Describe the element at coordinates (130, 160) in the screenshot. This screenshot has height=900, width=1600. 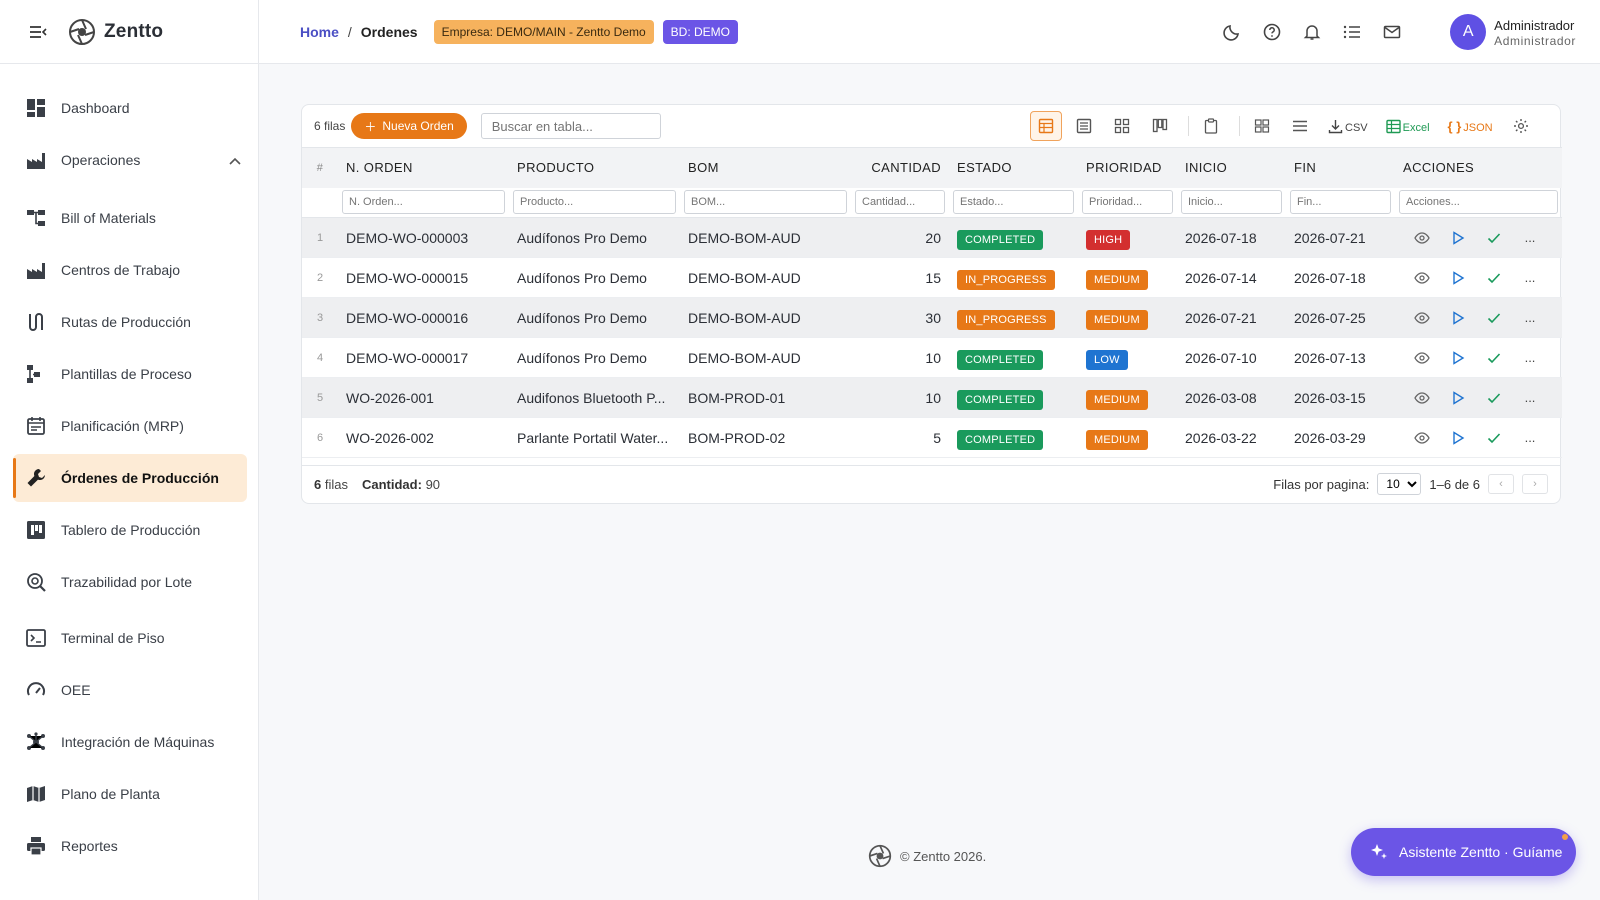
I see `sidebar-item-operaciones: Operaciones` at that location.